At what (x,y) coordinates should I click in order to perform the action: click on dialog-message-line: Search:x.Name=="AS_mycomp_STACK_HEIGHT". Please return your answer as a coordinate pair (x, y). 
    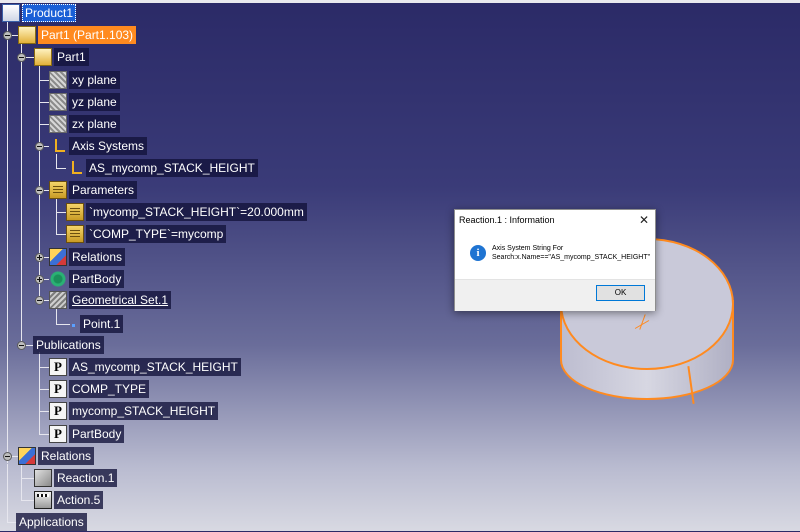
    Looking at the image, I should click on (571, 257).